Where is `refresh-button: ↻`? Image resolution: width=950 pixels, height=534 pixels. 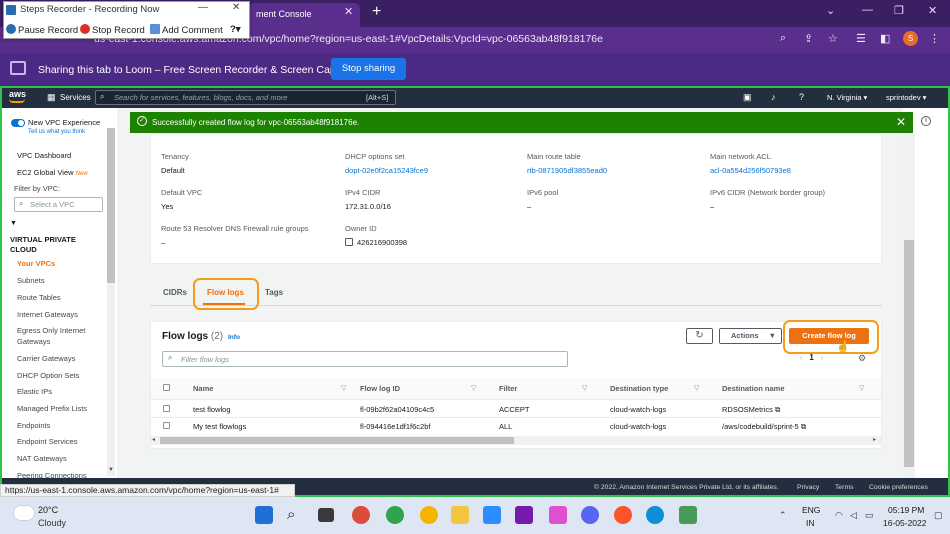
refresh-button: ↻ is located at coordinates (699, 336).